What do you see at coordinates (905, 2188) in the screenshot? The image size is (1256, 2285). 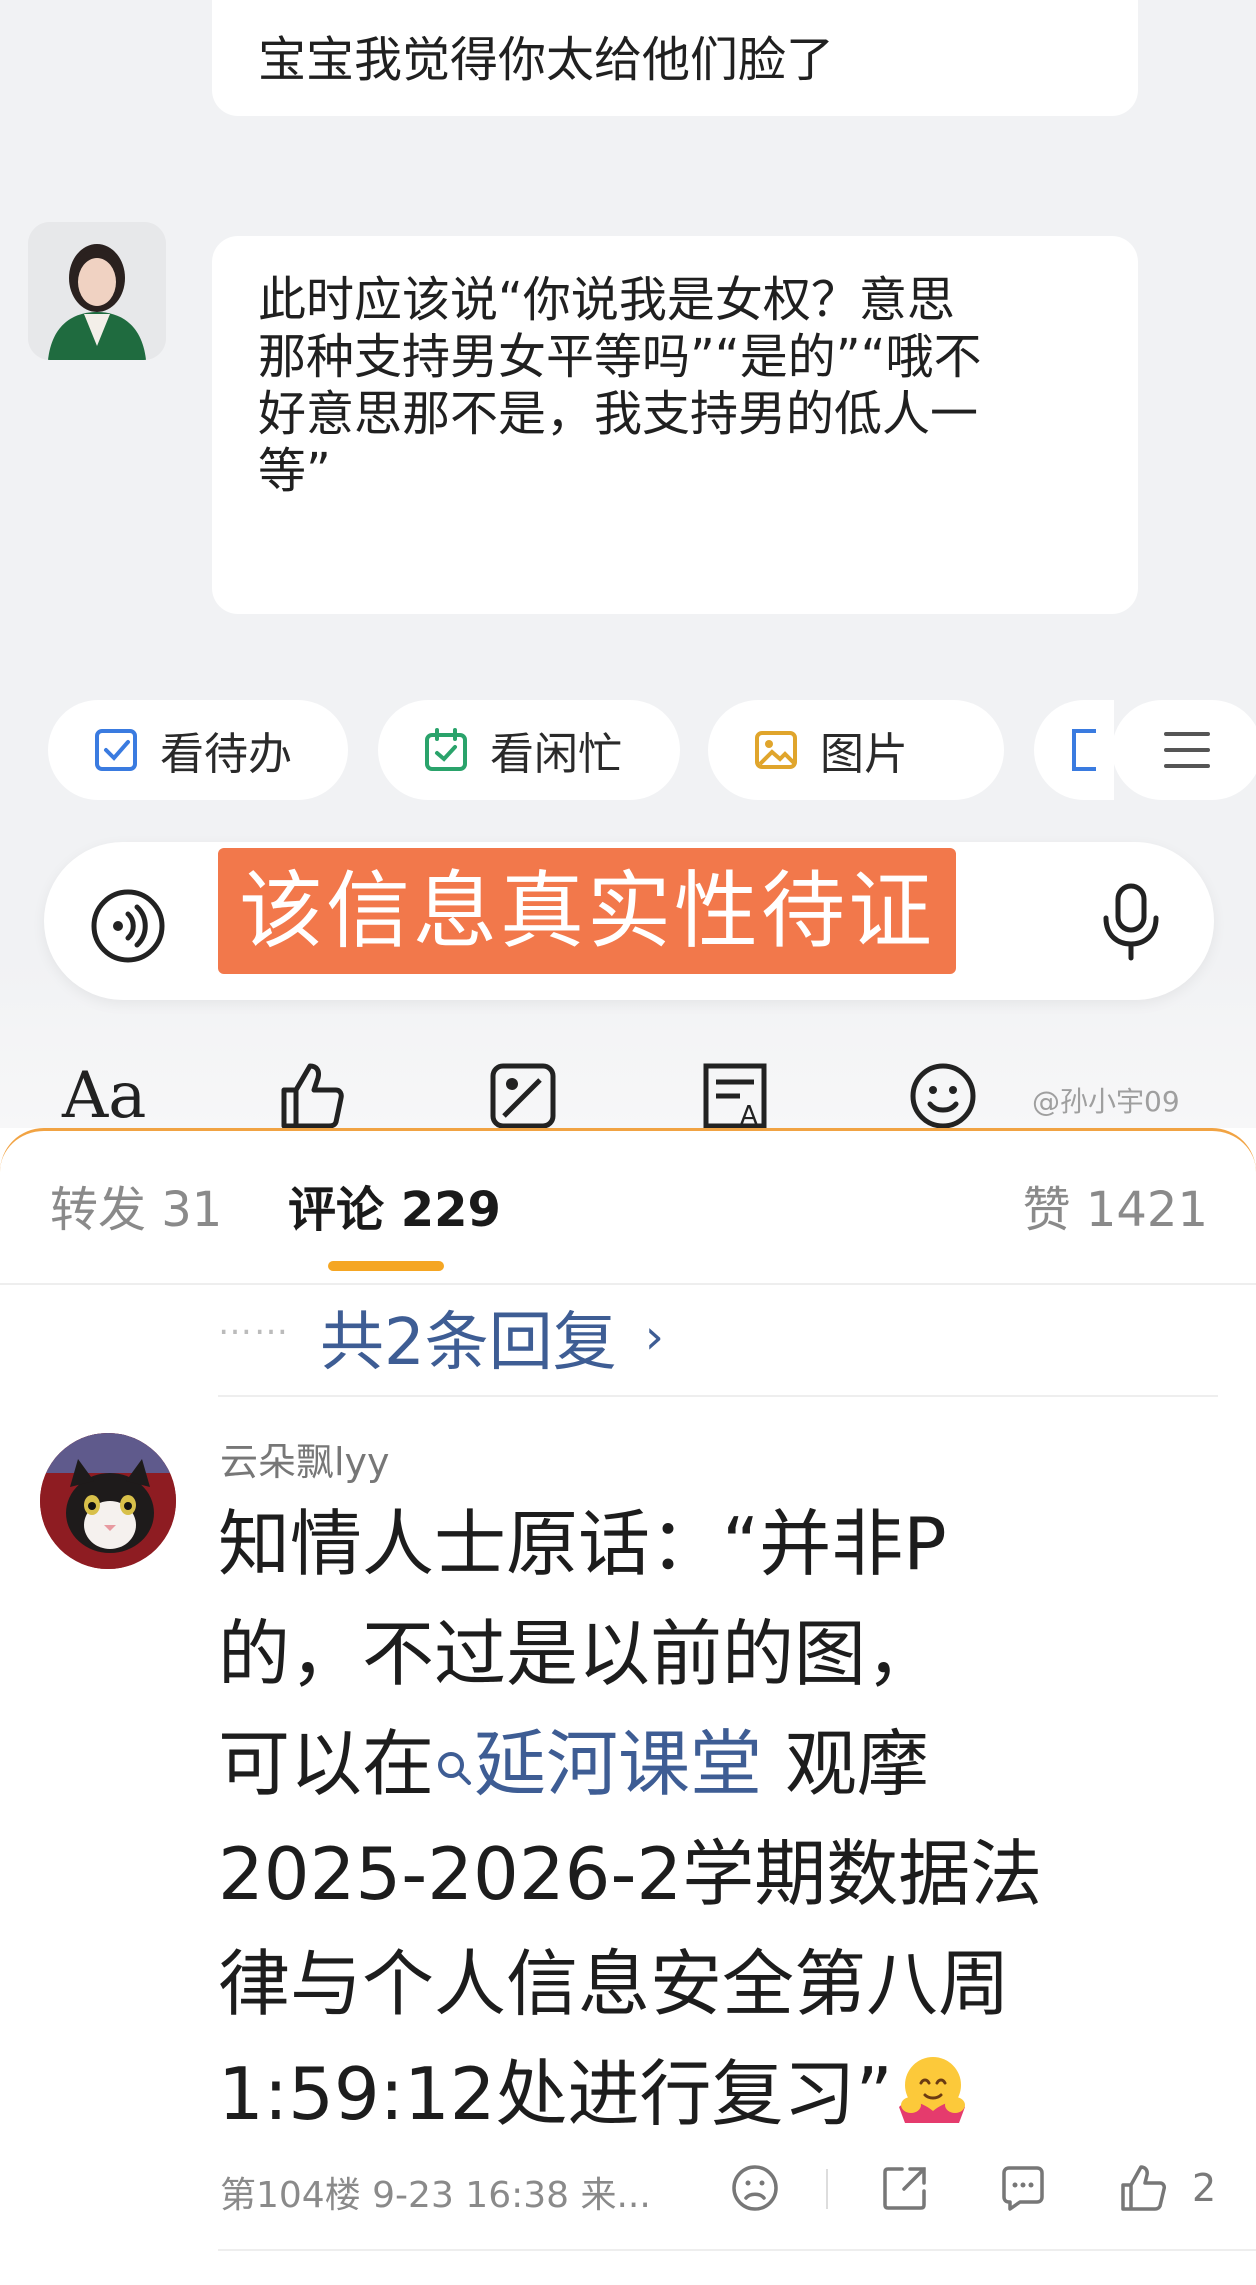 I see `share-icon` at bounding box center [905, 2188].